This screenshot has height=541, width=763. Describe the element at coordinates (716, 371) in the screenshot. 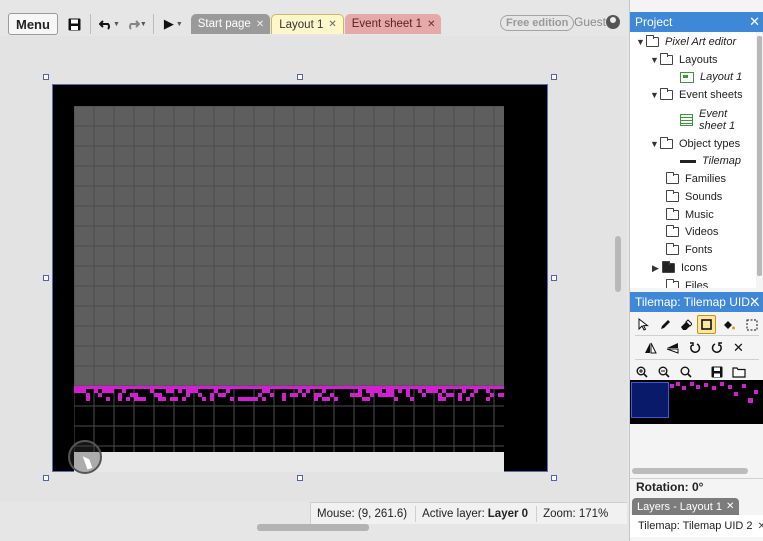

I see `save-tiles-icon` at that location.